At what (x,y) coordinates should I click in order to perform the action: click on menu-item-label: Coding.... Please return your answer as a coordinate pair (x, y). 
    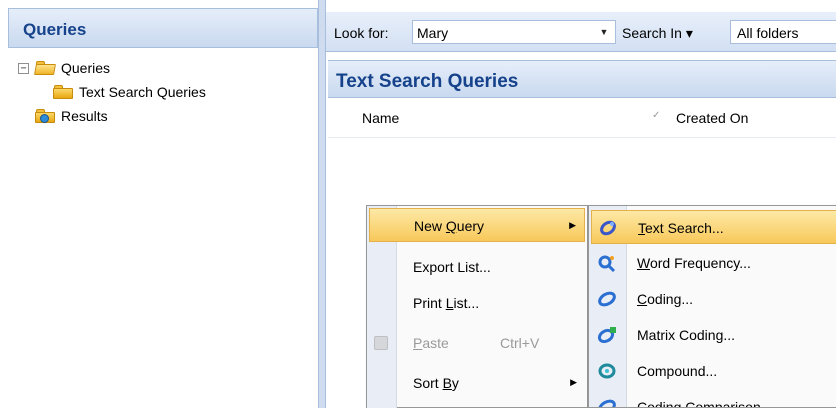
    Looking at the image, I should click on (665, 299).